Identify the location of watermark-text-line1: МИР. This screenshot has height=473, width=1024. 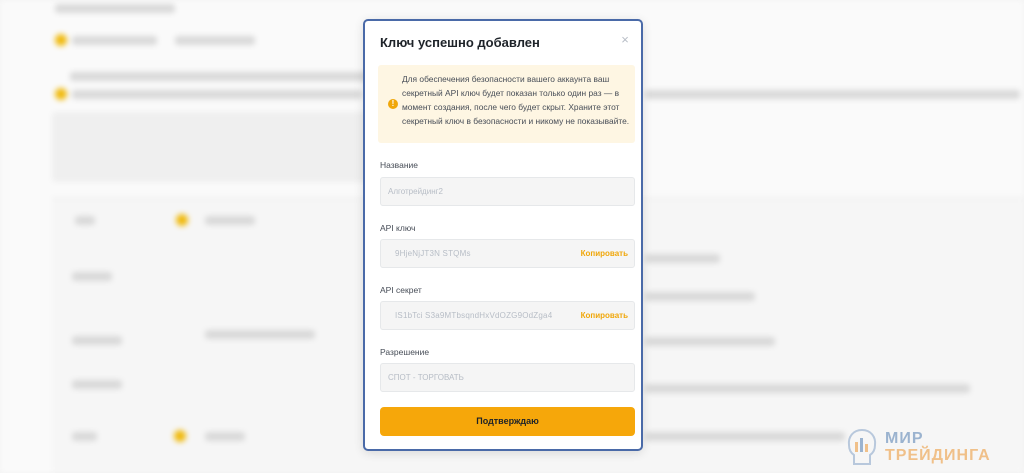
(904, 438).